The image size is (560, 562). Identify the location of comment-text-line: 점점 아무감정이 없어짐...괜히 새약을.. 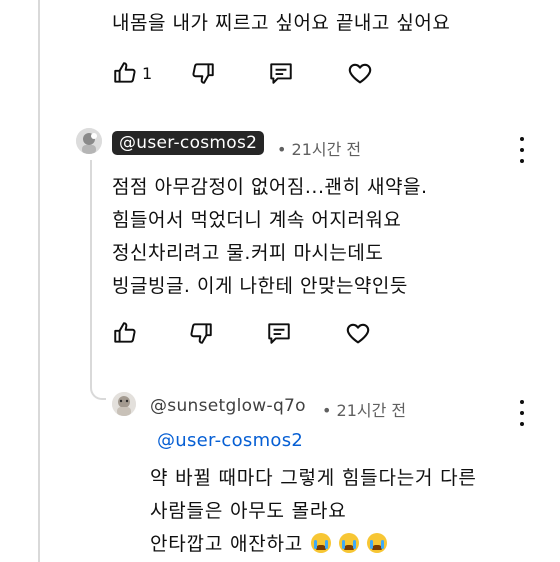
(270, 187).